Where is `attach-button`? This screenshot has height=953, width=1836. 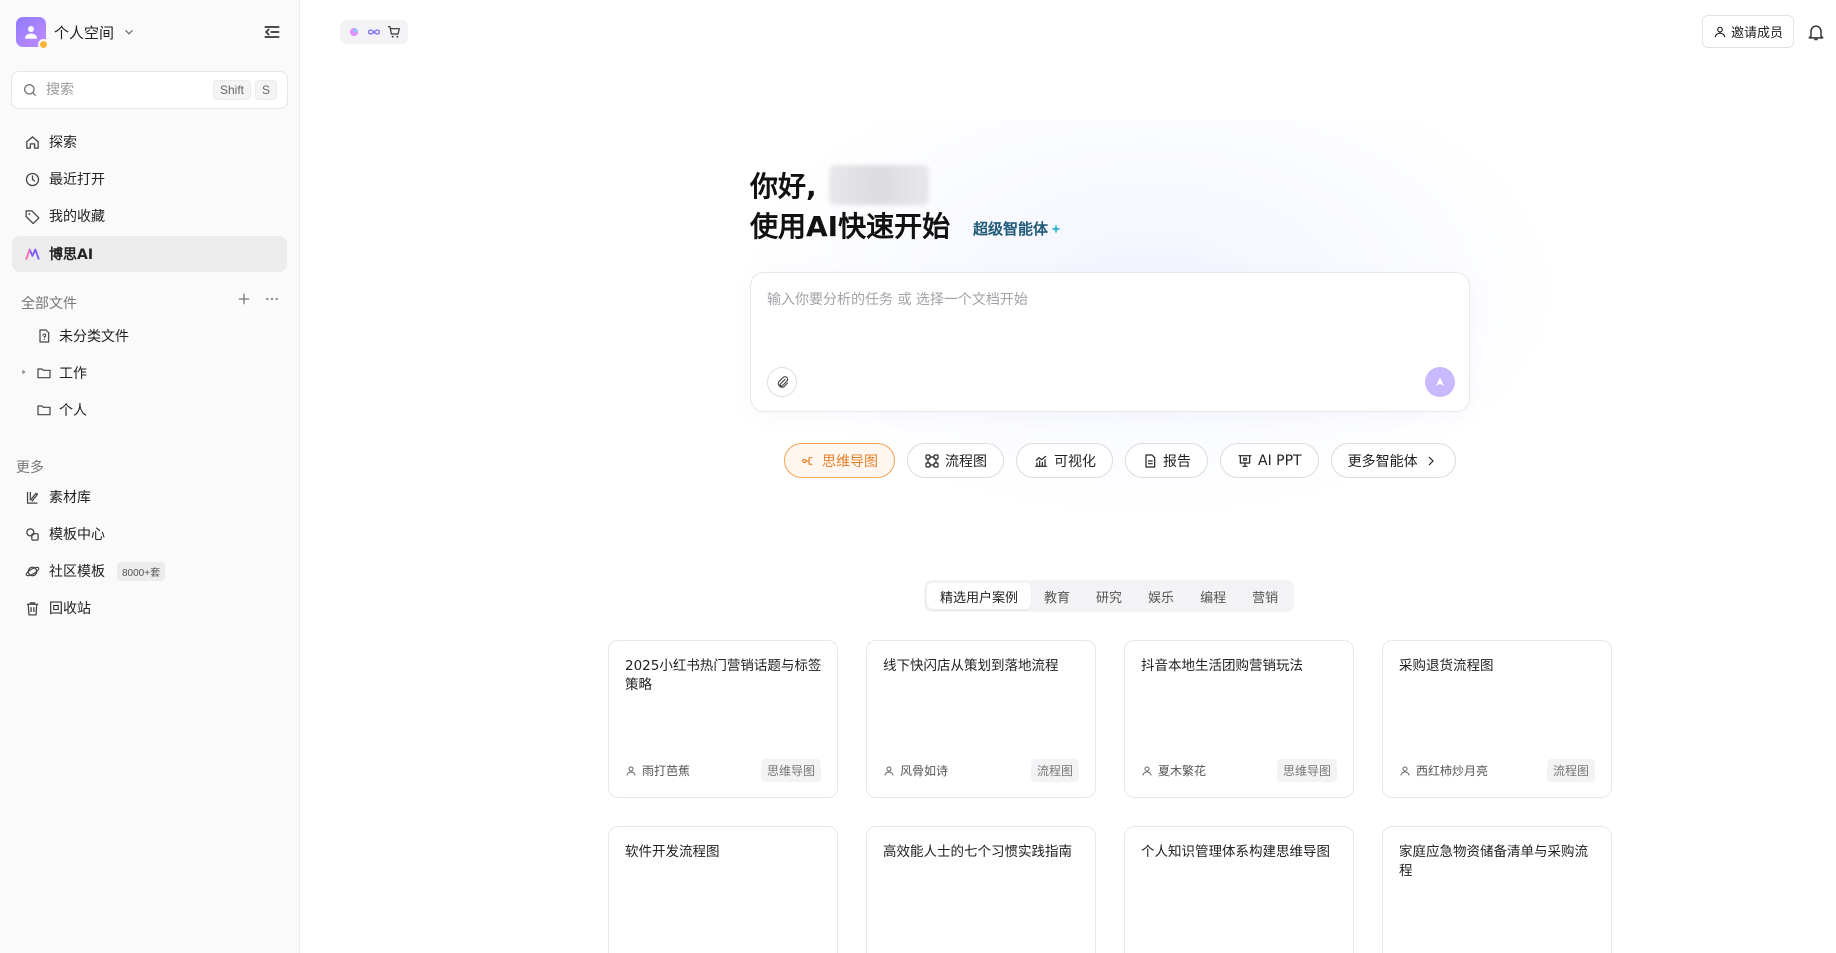 attach-button is located at coordinates (782, 382).